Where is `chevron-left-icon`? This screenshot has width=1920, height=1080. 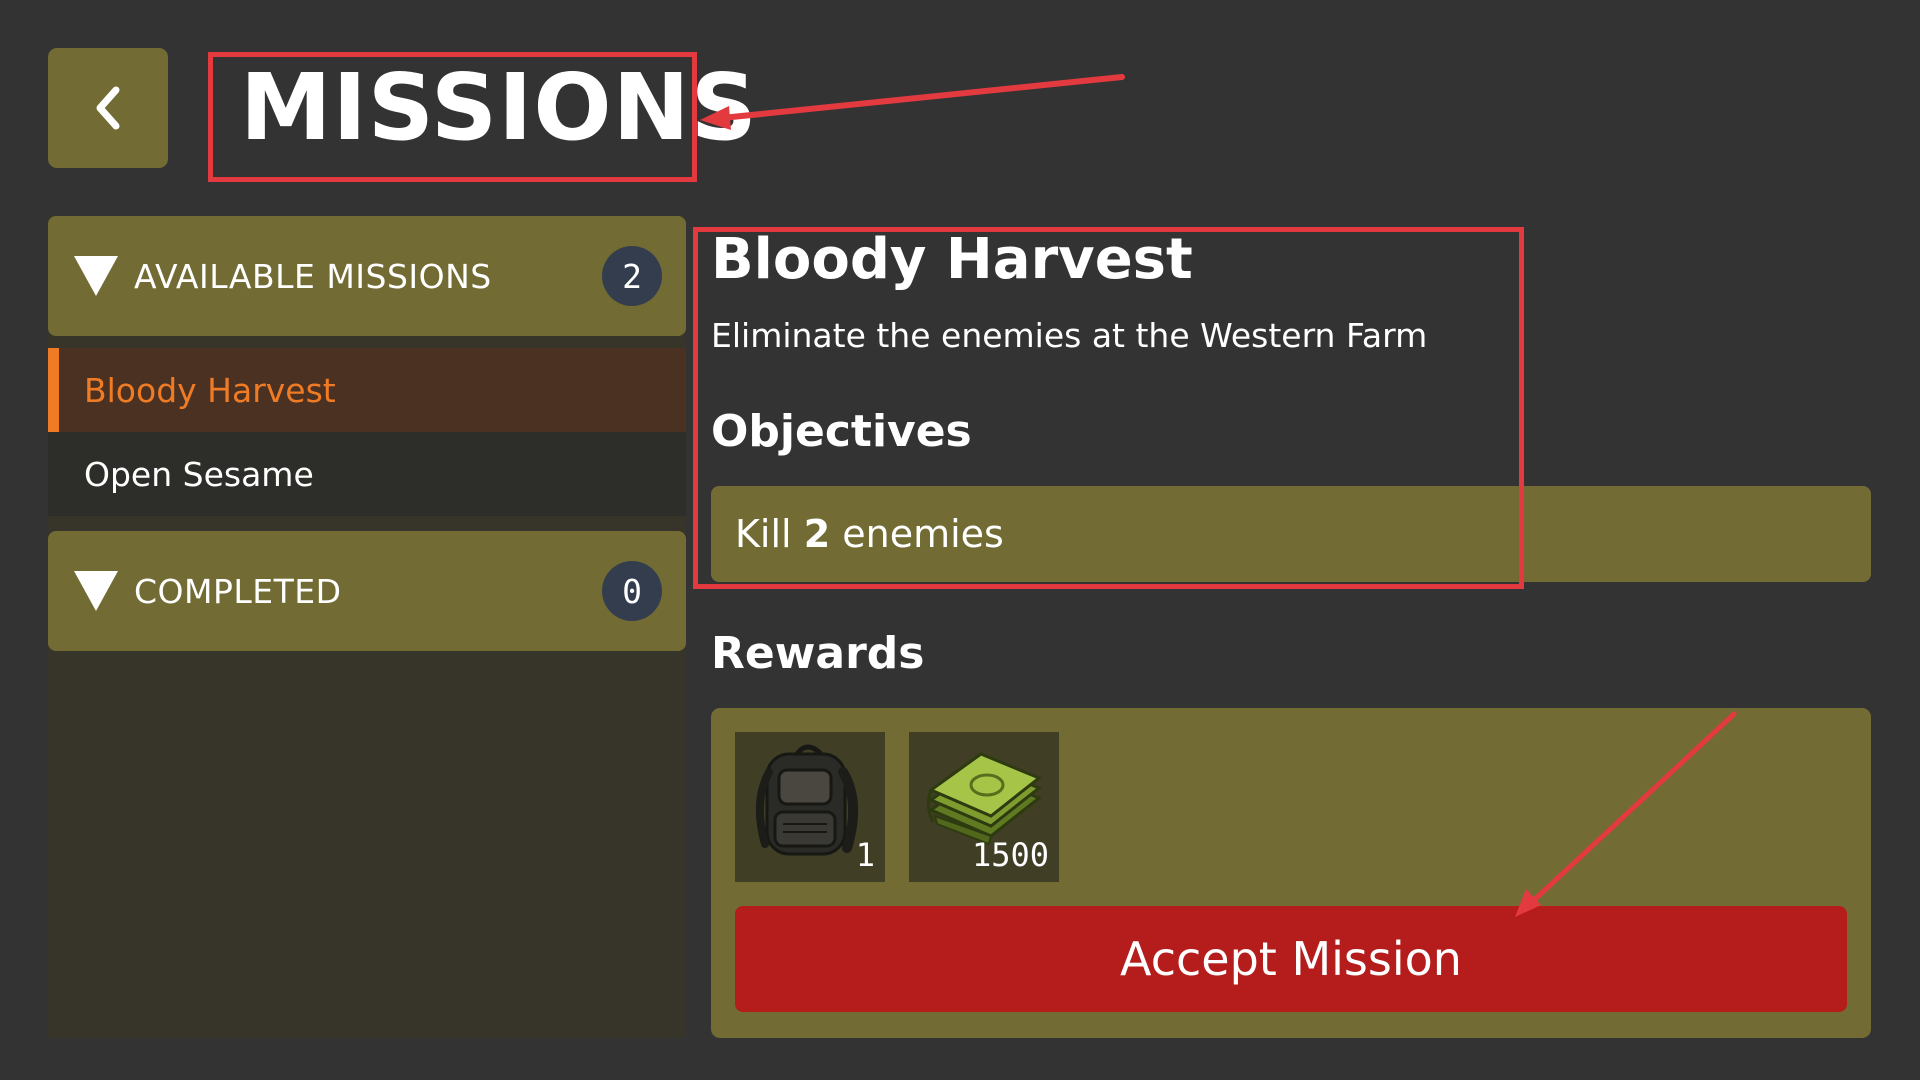
chevron-left-icon is located at coordinates (108, 108).